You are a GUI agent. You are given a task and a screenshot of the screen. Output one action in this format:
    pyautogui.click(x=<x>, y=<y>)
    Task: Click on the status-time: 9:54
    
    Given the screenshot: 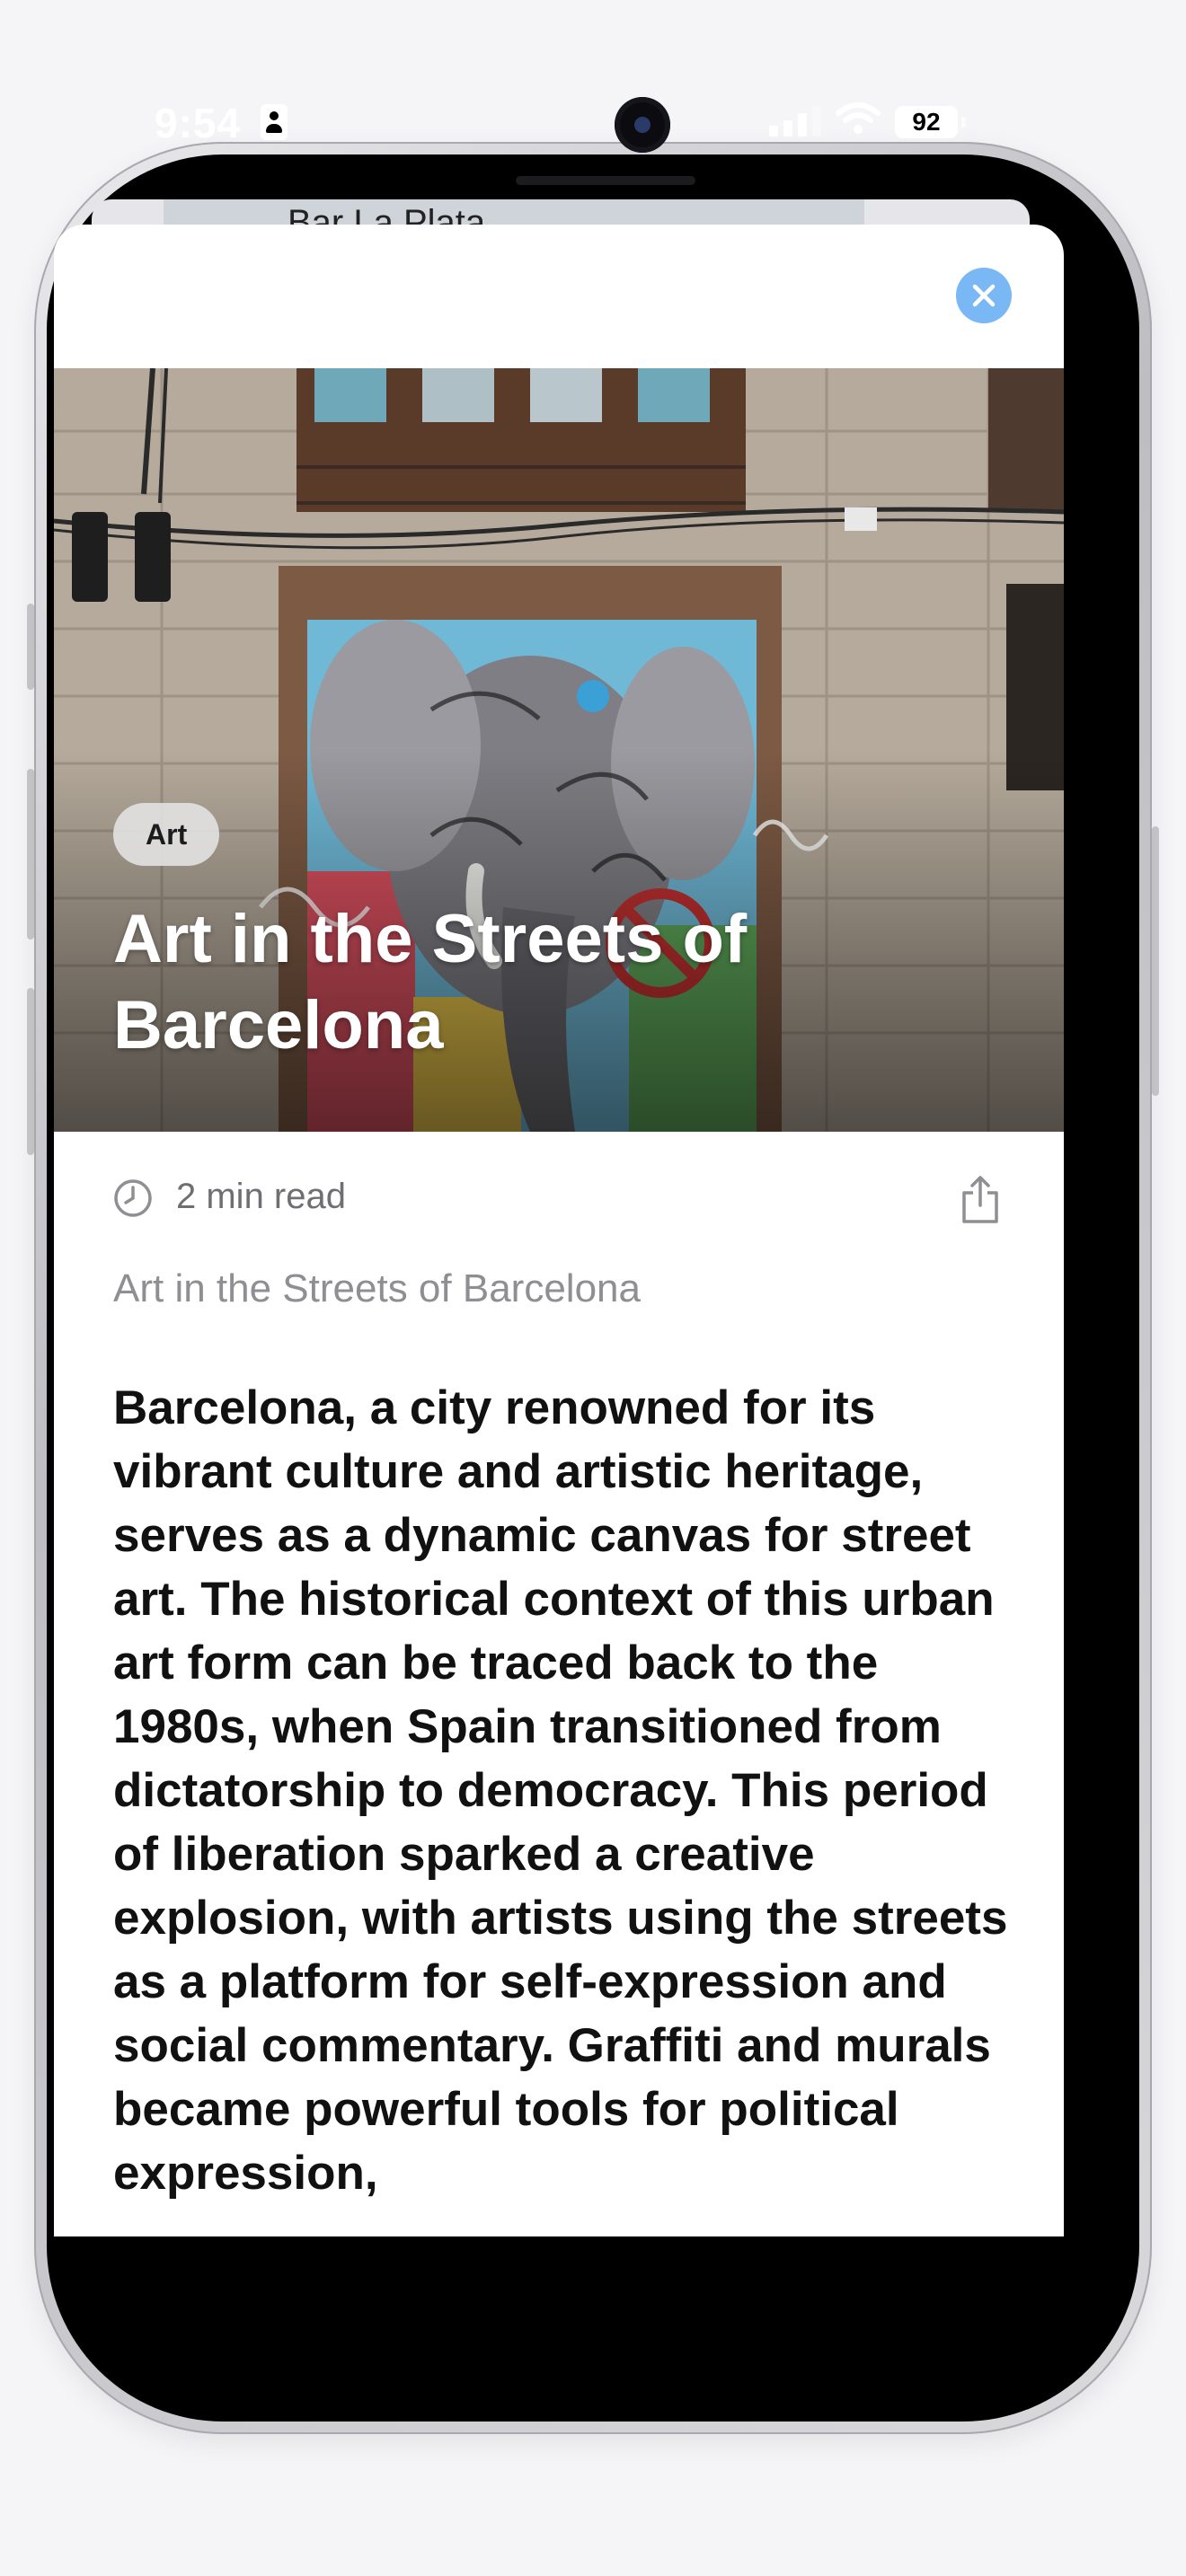 What is the action you would take?
    pyautogui.click(x=198, y=123)
    